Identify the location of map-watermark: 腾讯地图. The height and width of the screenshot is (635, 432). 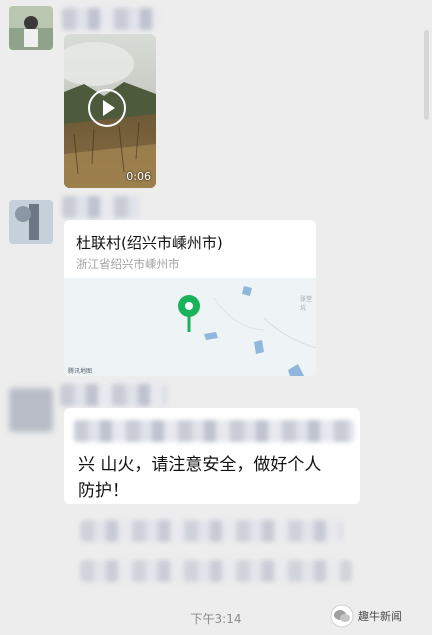
(80, 371).